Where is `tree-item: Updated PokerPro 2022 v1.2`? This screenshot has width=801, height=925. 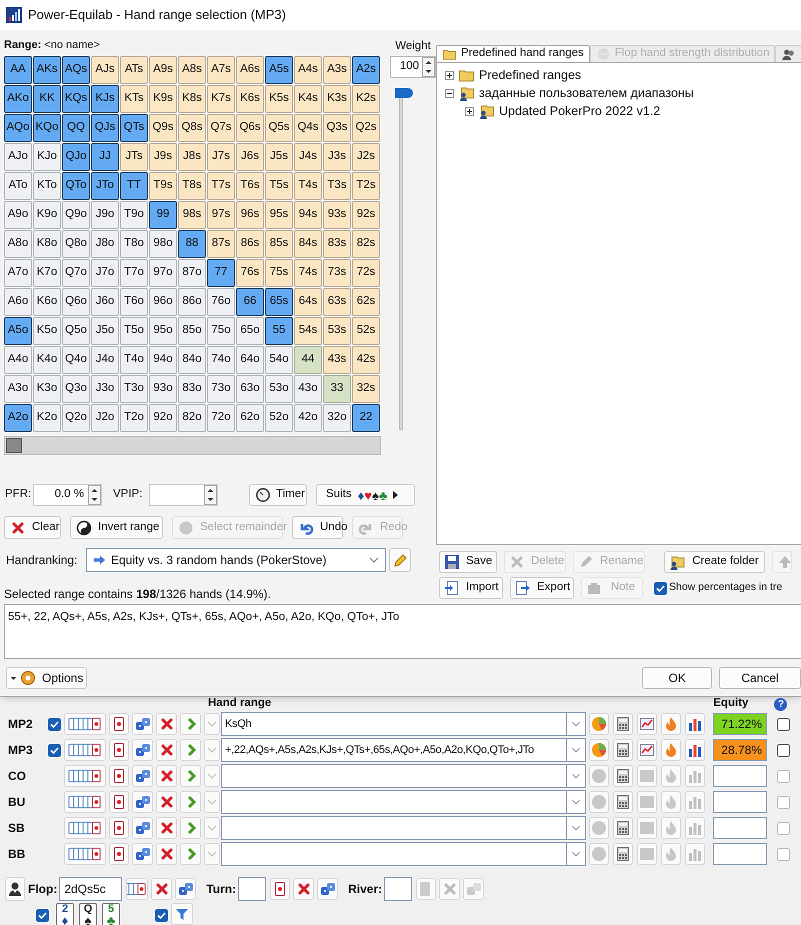 tree-item: Updated PokerPro 2022 v1.2 is located at coordinates (579, 111).